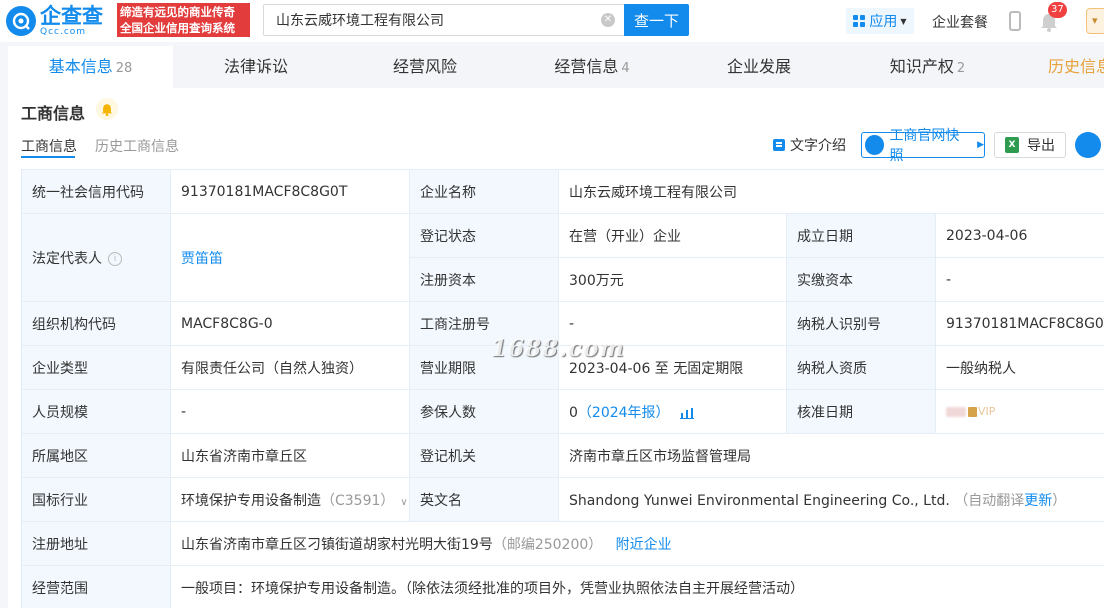 This screenshot has height=608, width=1104. Describe the element at coordinates (137, 146) in the screenshot. I see `subtab-history-business-info: 历史工商信息` at that location.